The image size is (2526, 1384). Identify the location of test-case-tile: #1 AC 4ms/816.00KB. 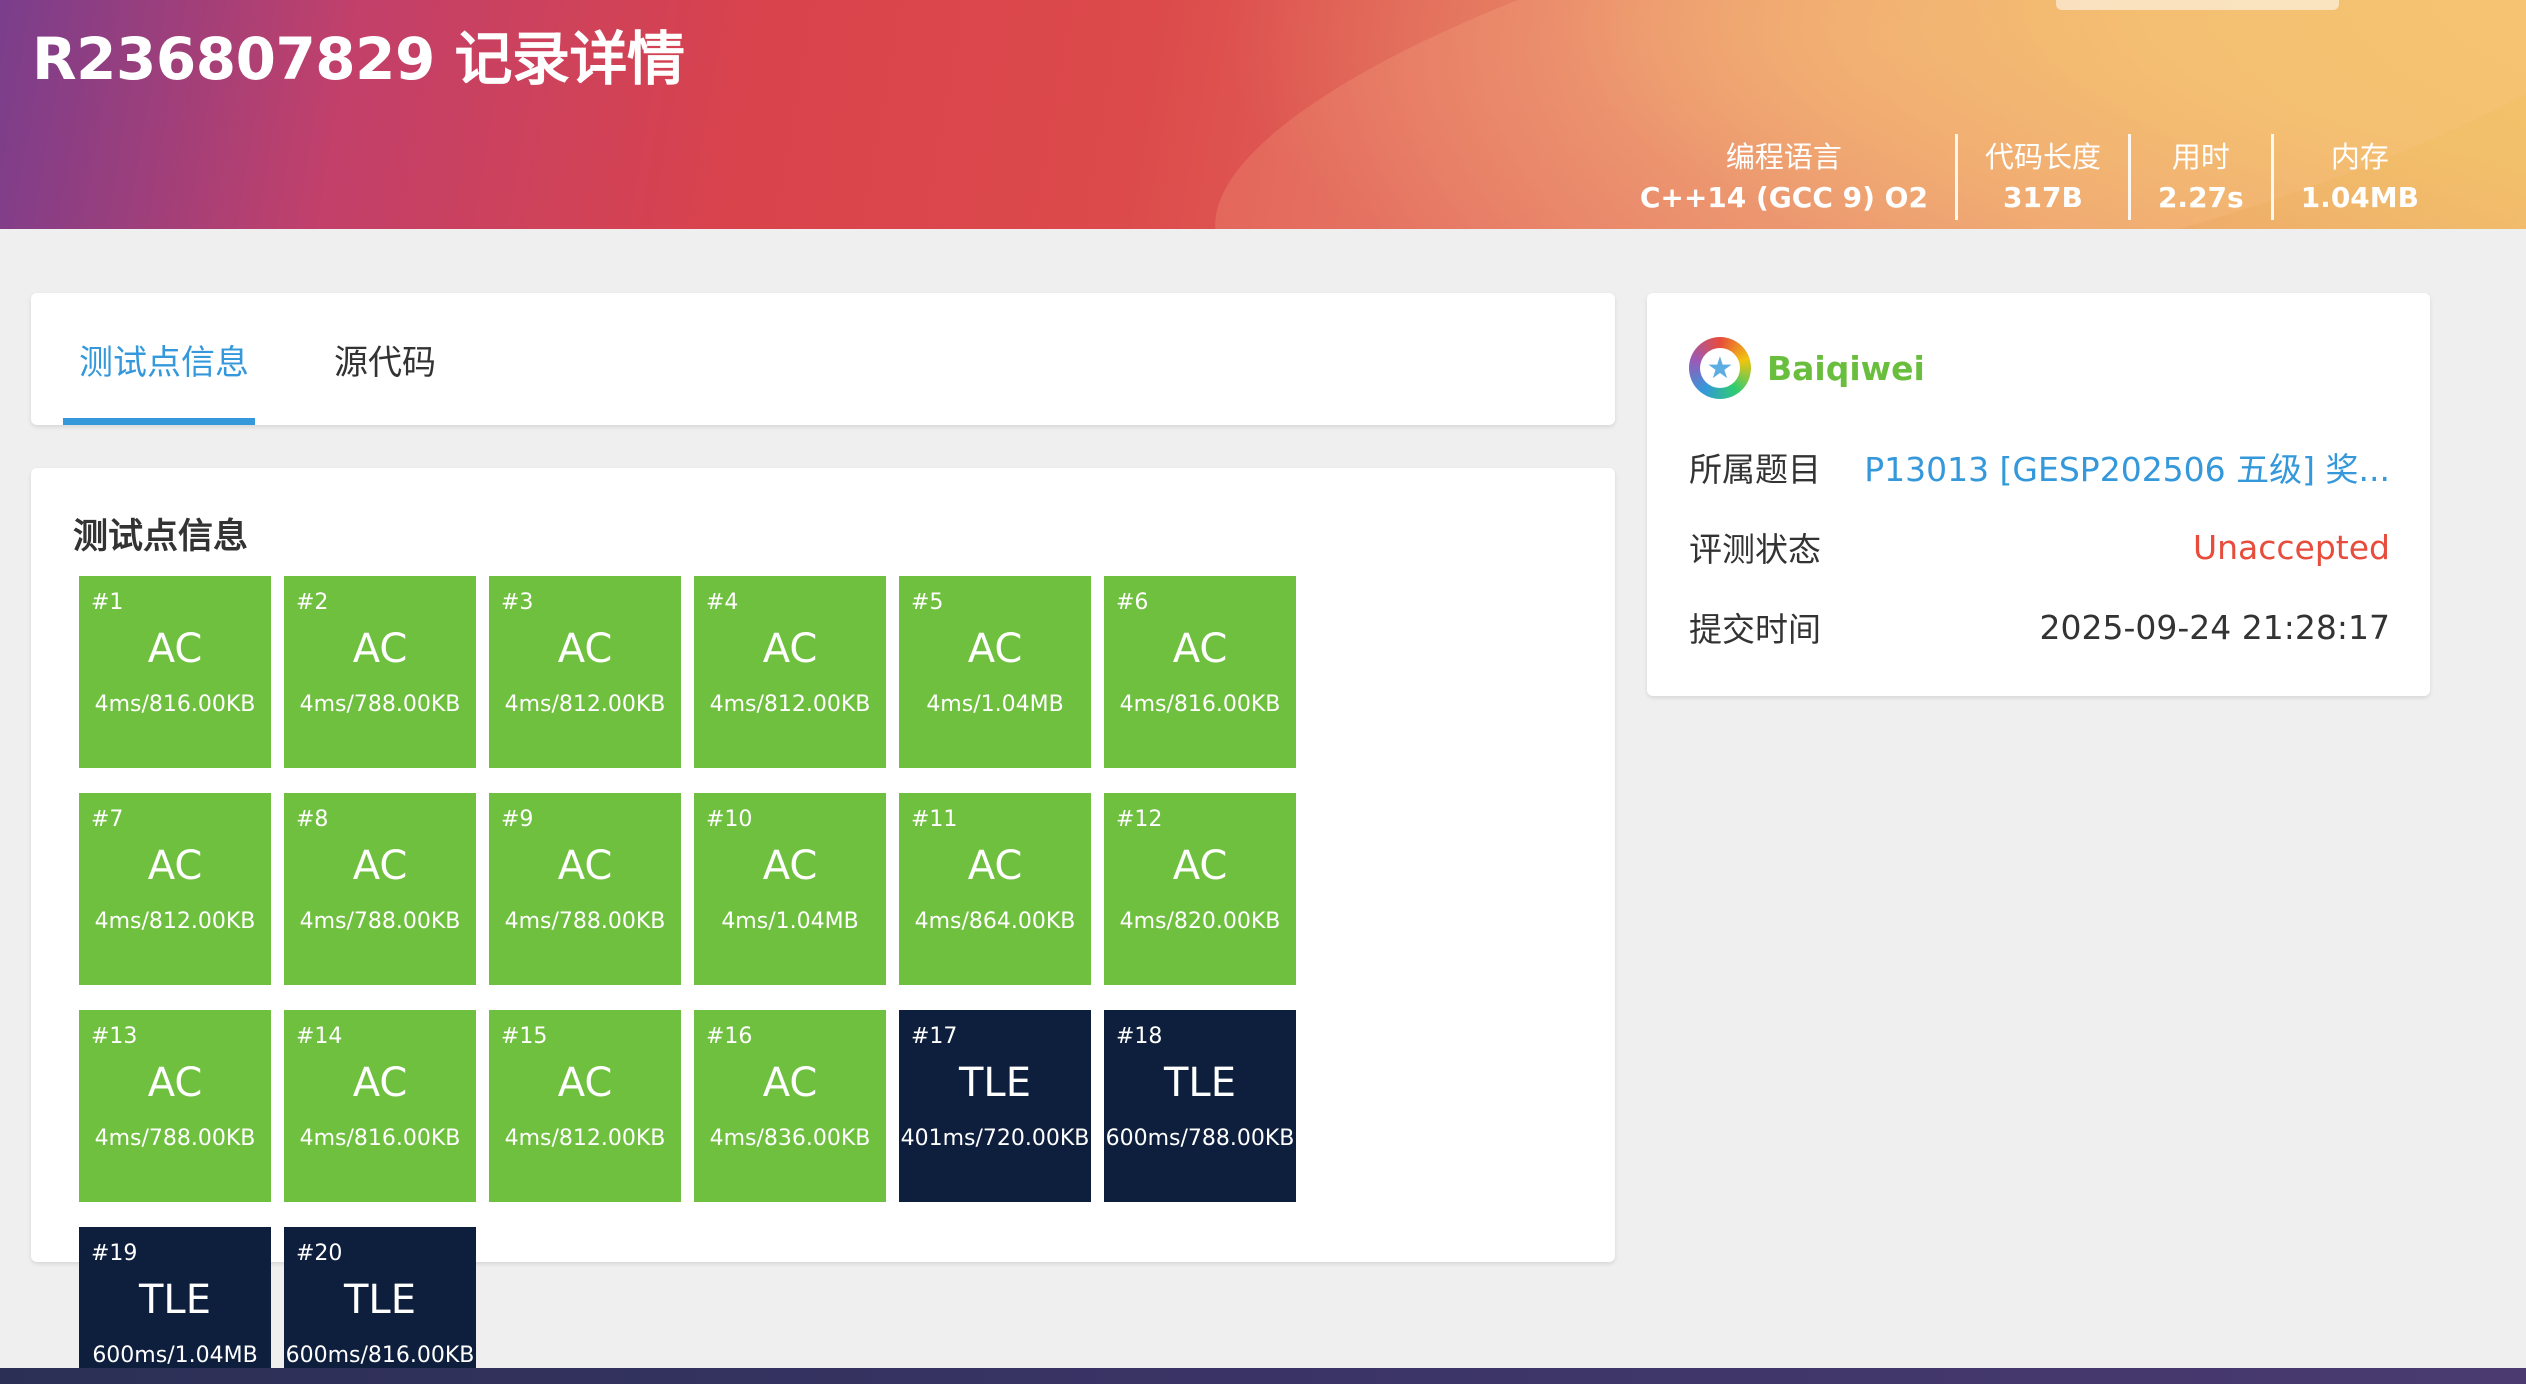
(175, 672).